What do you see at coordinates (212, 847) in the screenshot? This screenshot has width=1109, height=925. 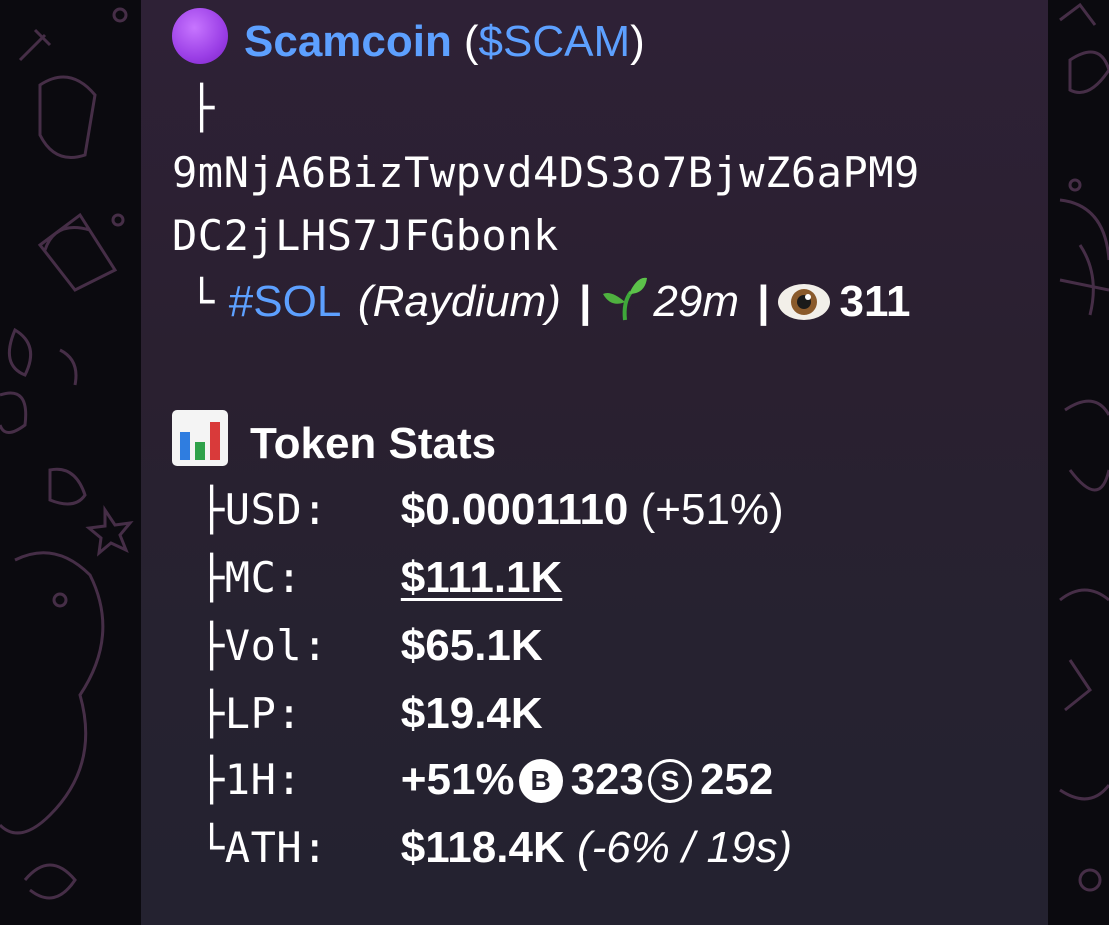 I see `row-branch: └` at bounding box center [212, 847].